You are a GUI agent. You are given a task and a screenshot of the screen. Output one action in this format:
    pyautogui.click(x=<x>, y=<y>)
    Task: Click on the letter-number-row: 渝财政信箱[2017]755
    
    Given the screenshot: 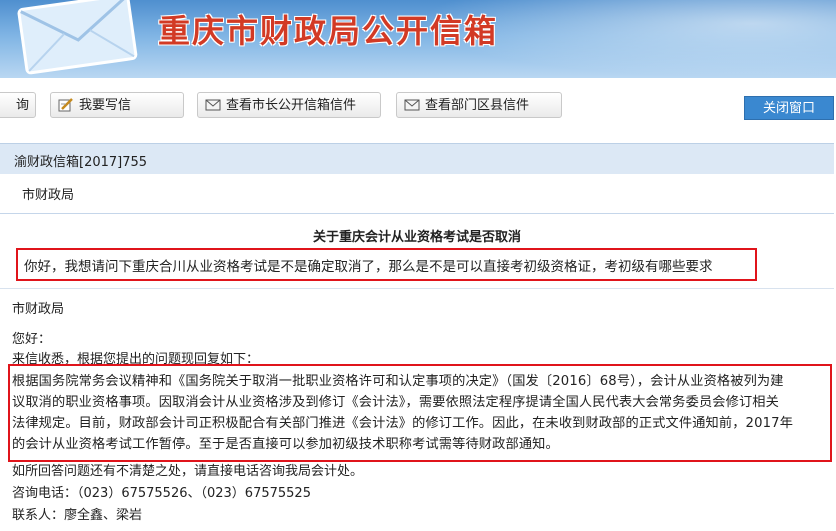 What is the action you would take?
    pyautogui.click(x=417, y=158)
    